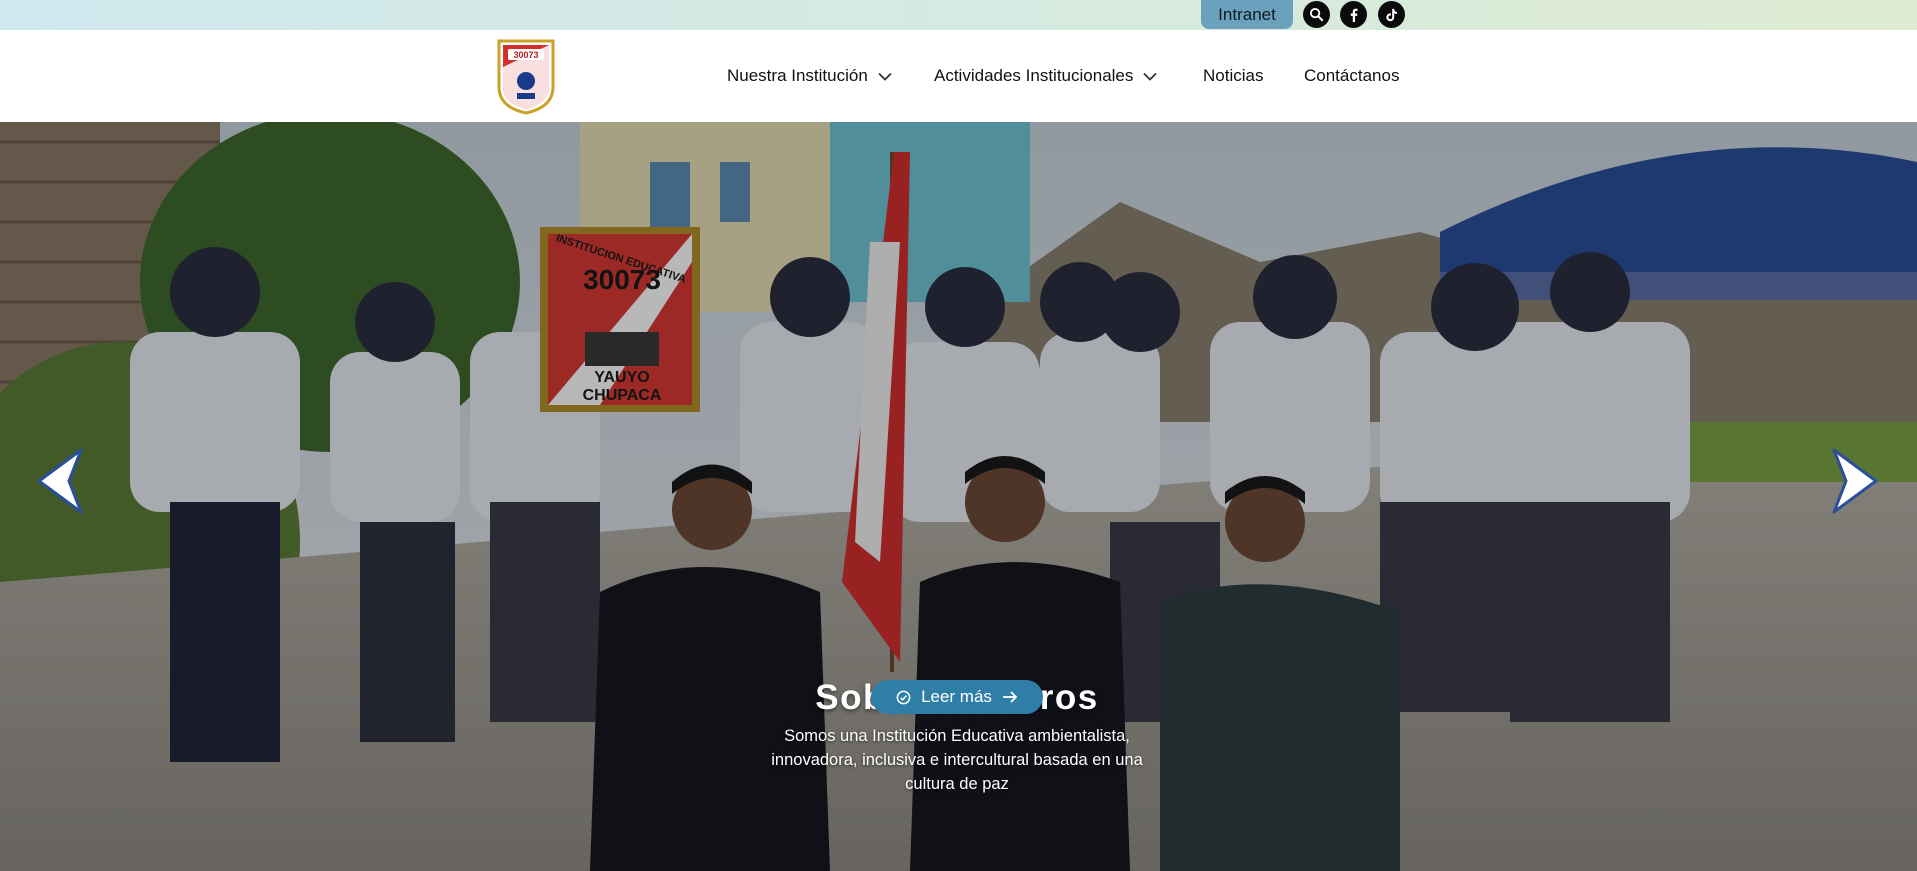 Image resolution: width=1917 pixels, height=871 pixels. What do you see at coordinates (1353, 14) in the screenshot?
I see `facebook-icon` at bounding box center [1353, 14].